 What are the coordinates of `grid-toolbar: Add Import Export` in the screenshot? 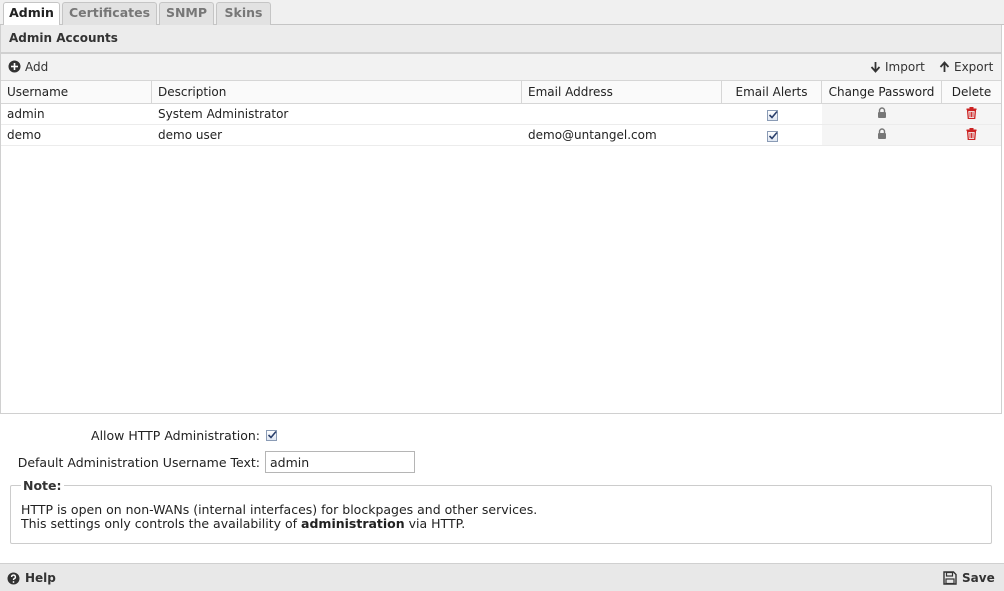 It's located at (501, 67).